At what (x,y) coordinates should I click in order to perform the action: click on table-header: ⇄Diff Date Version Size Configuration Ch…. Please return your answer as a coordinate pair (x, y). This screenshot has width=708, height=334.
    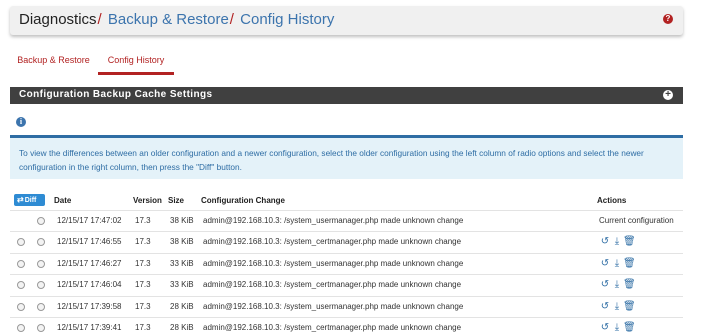
    Looking at the image, I should click on (346, 200).